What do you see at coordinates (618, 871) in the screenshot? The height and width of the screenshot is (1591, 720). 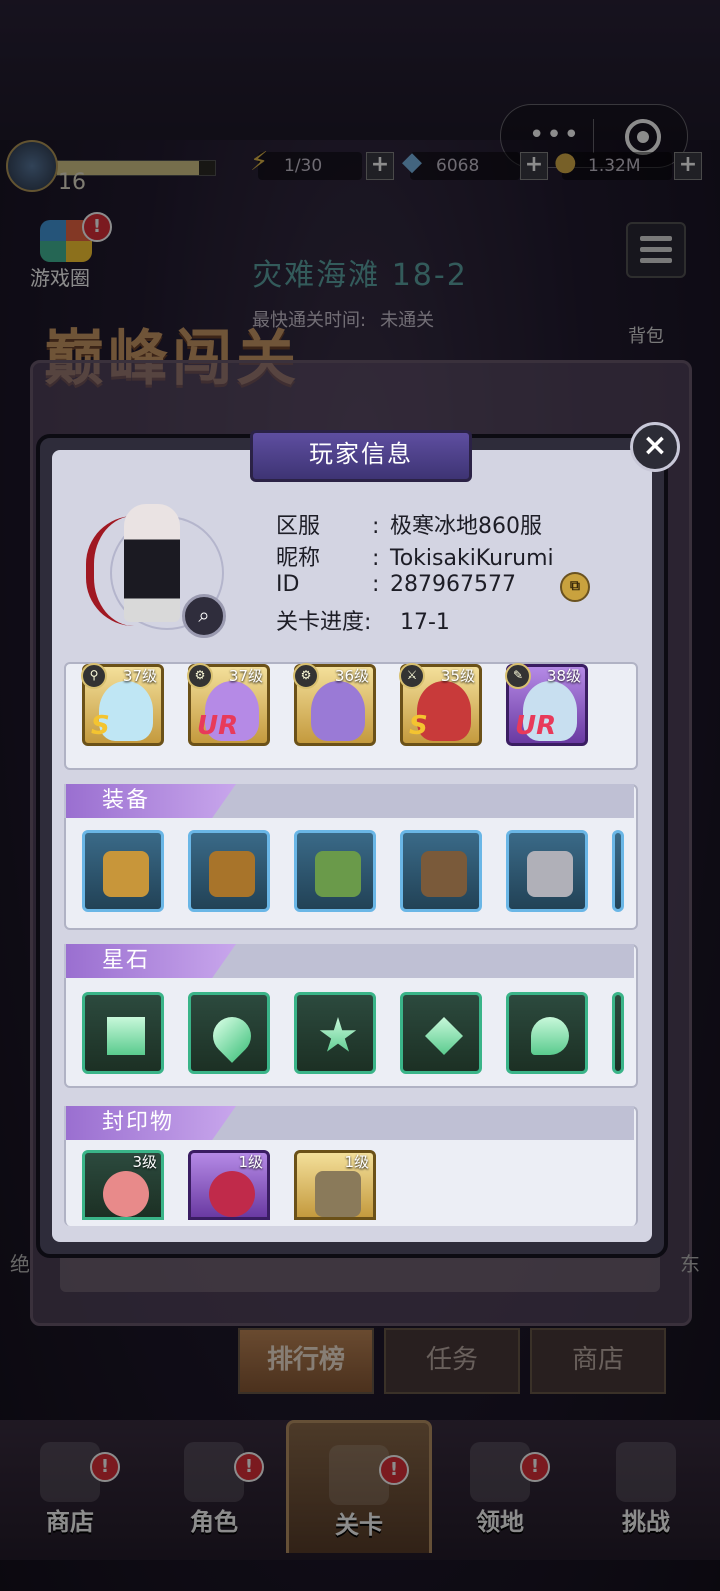 I see `equipment-slot-partial` at bounding box center [618, 871].